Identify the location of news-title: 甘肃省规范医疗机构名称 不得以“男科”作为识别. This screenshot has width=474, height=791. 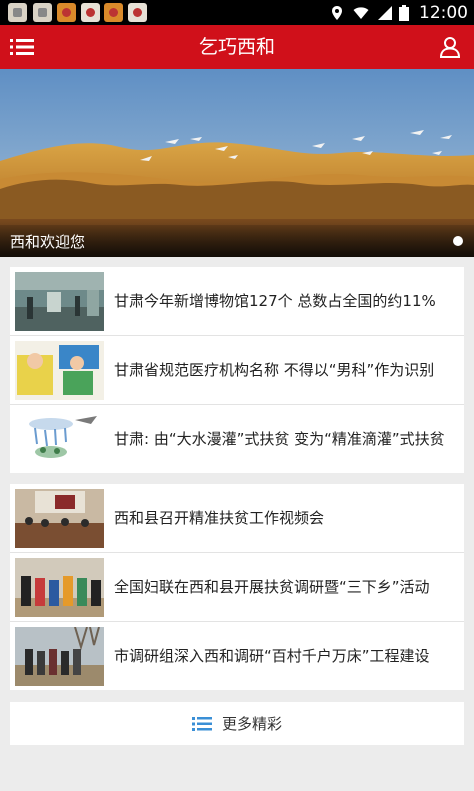
(274, 370).